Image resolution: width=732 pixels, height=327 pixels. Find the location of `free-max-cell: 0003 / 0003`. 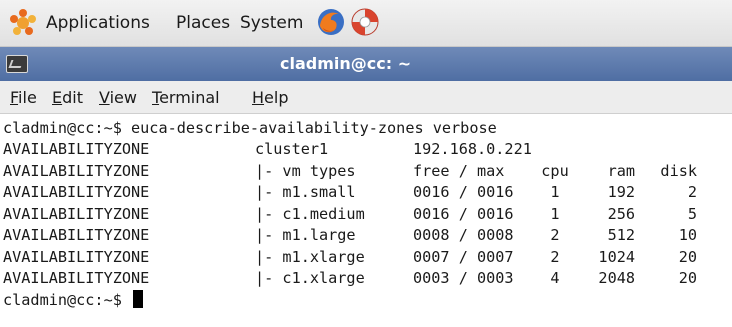

free-max-cell: 0003 / 0003 is located at coordinates (463, 278).